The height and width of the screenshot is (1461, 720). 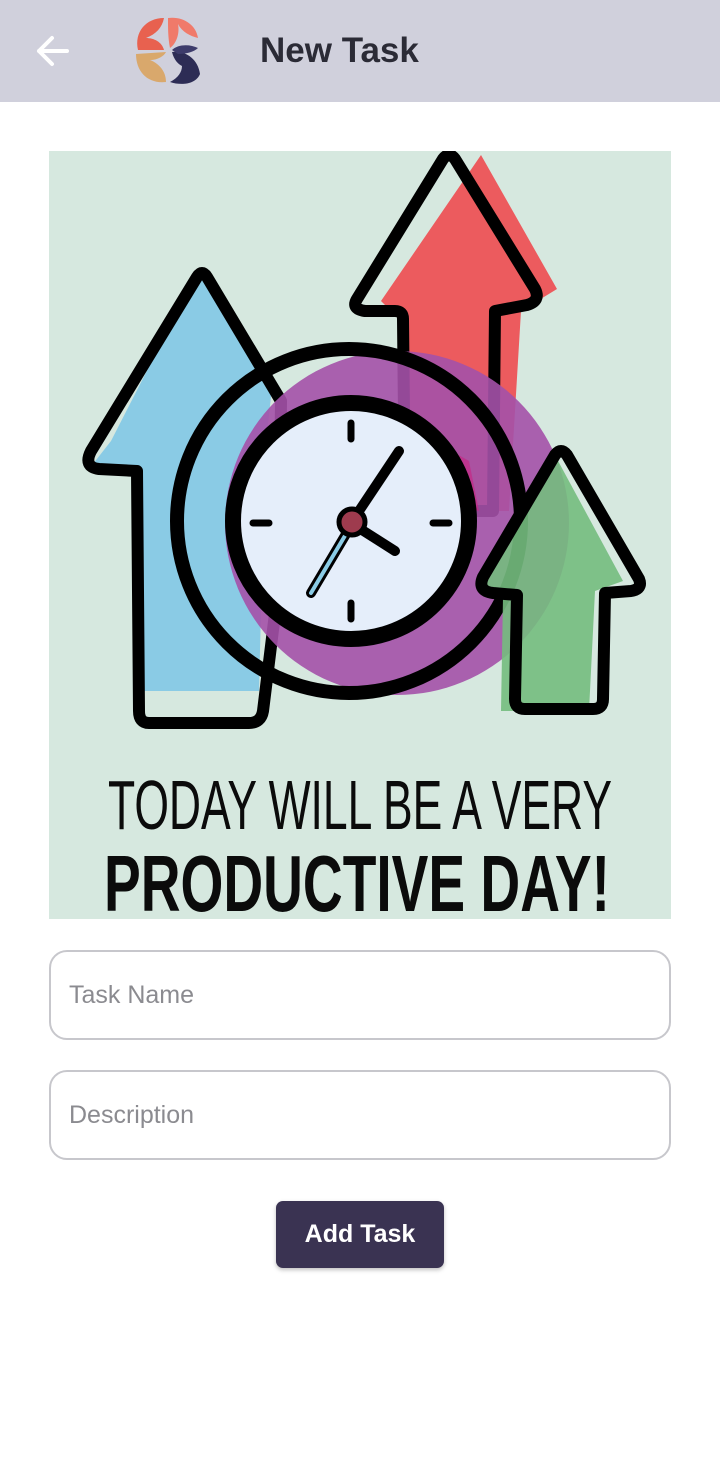 I want to click on app-bar: New Task, so click(x=360, y=51).